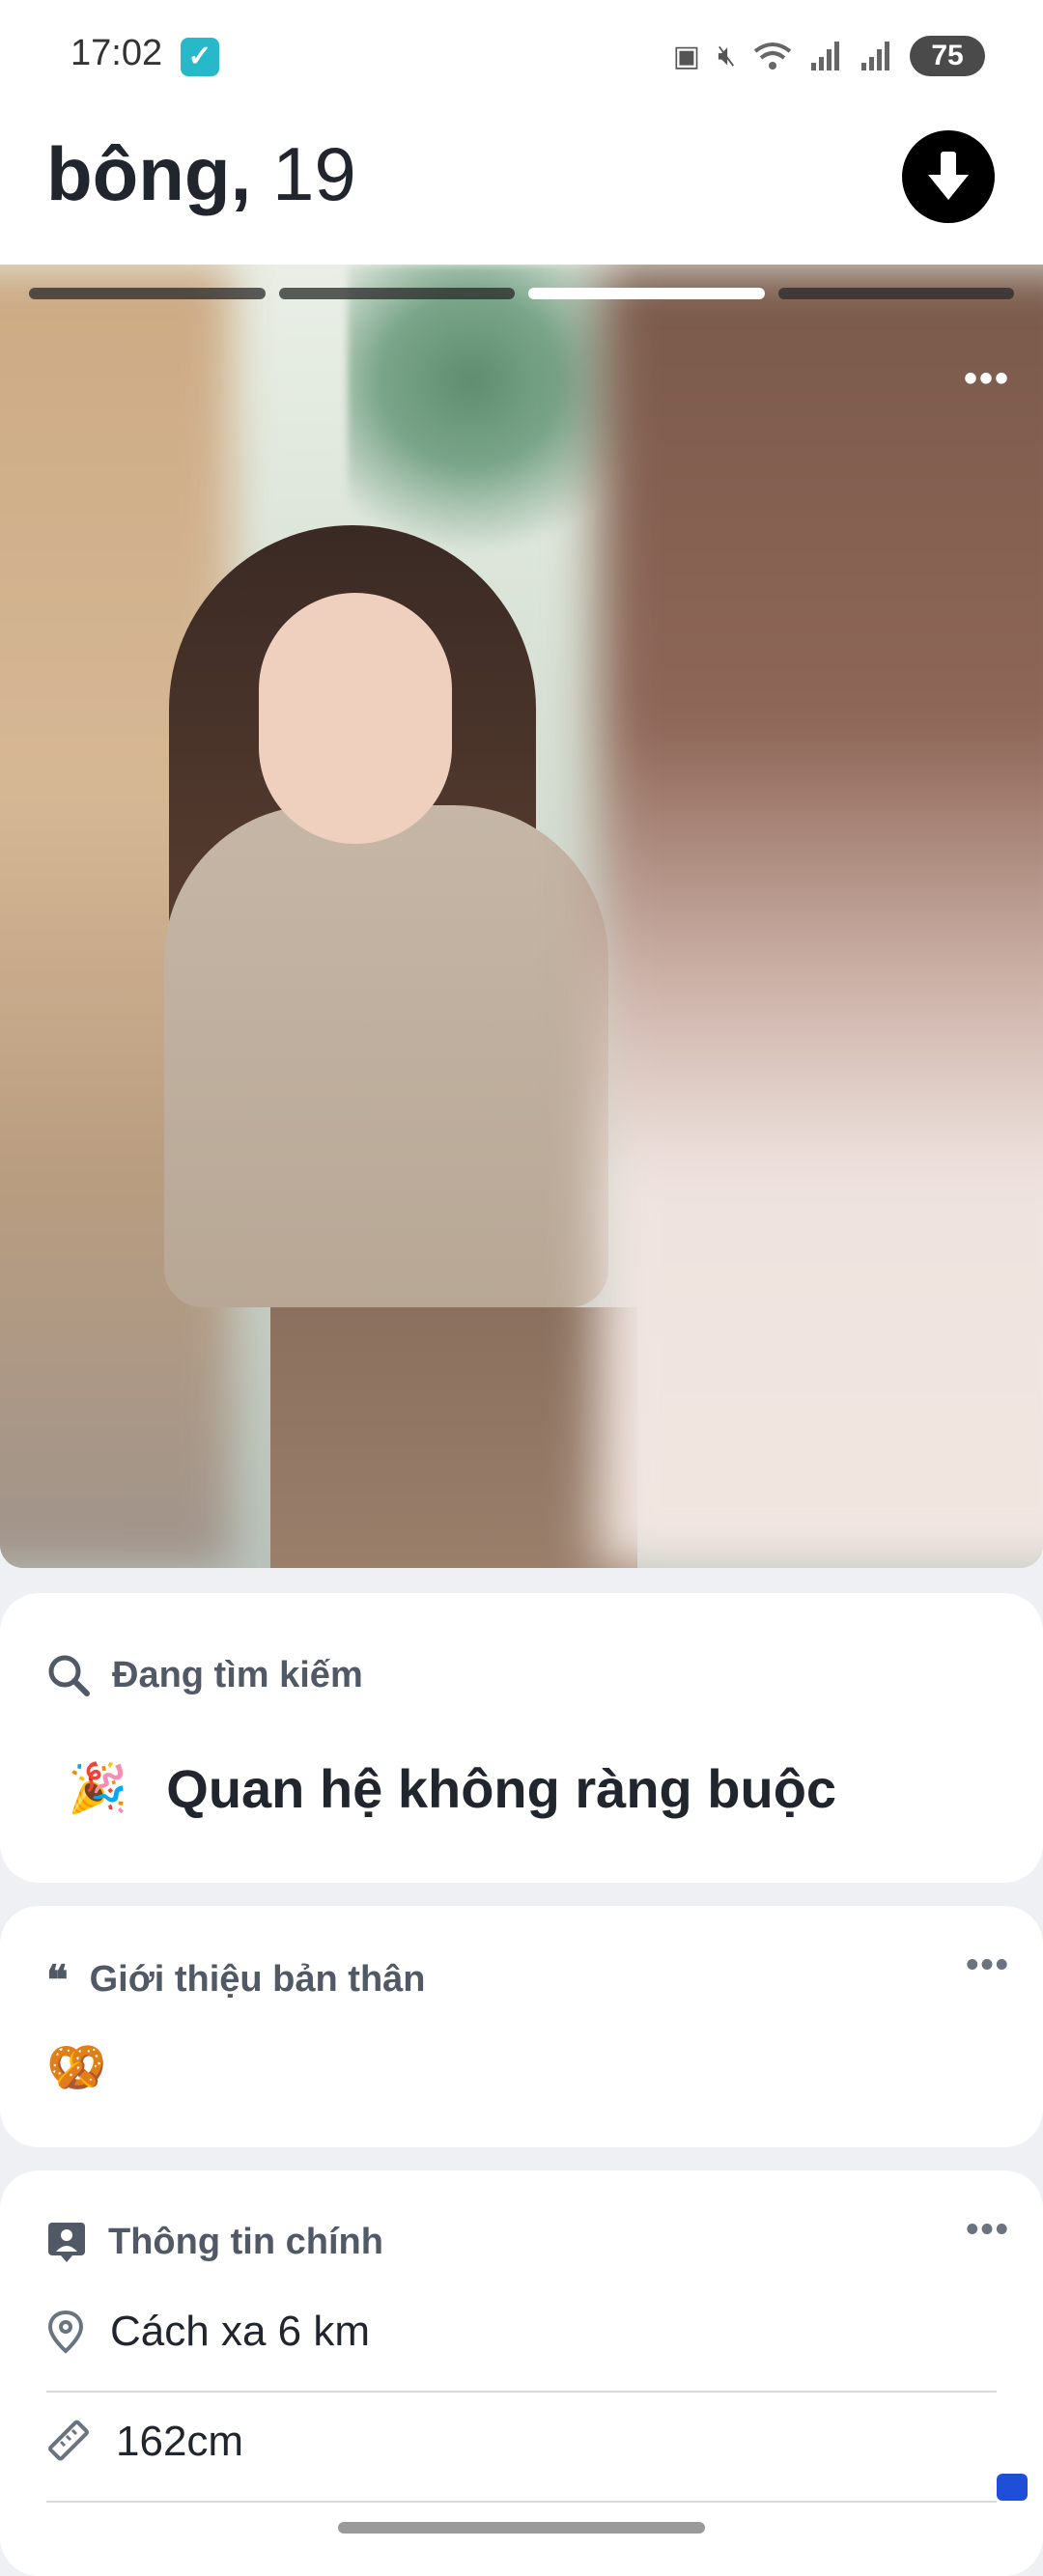 The width and height of the screenshot is (1043, 2576). What do you see at coordinates (200, 57) in the screenshot?
I see `check-icon: ✓` at bounding box center [200, 57].